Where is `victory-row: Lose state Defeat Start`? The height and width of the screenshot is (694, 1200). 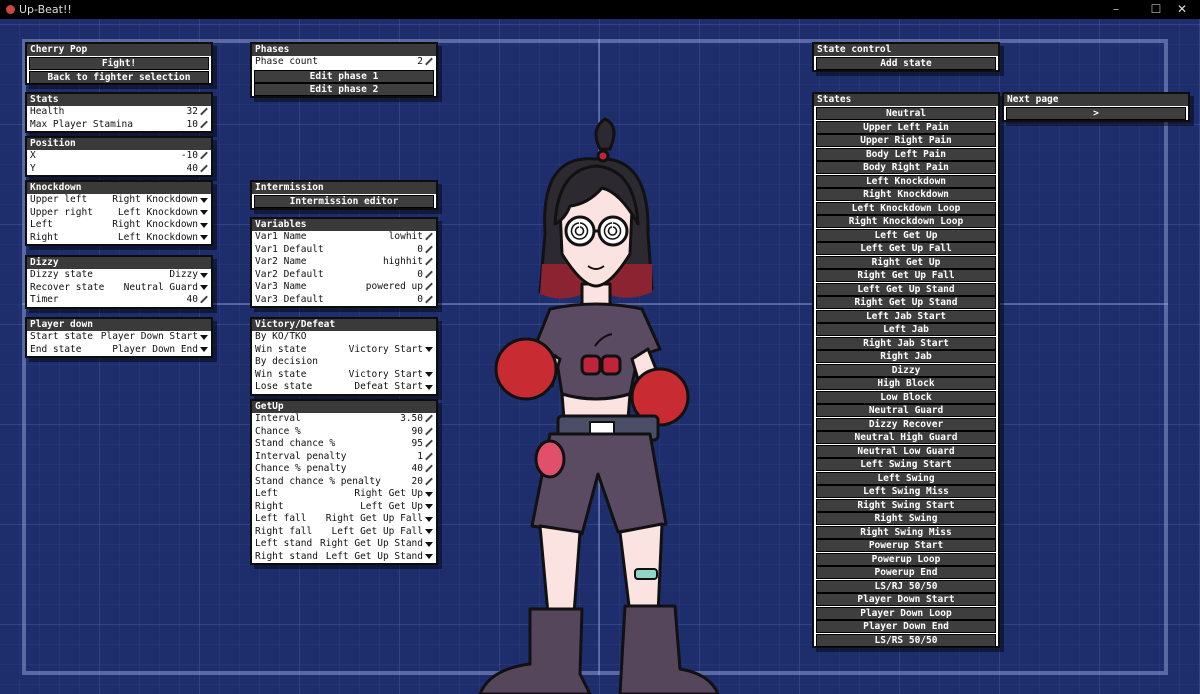 victory-row: Lose state Defeat Start is located at coordinates (344, 387).